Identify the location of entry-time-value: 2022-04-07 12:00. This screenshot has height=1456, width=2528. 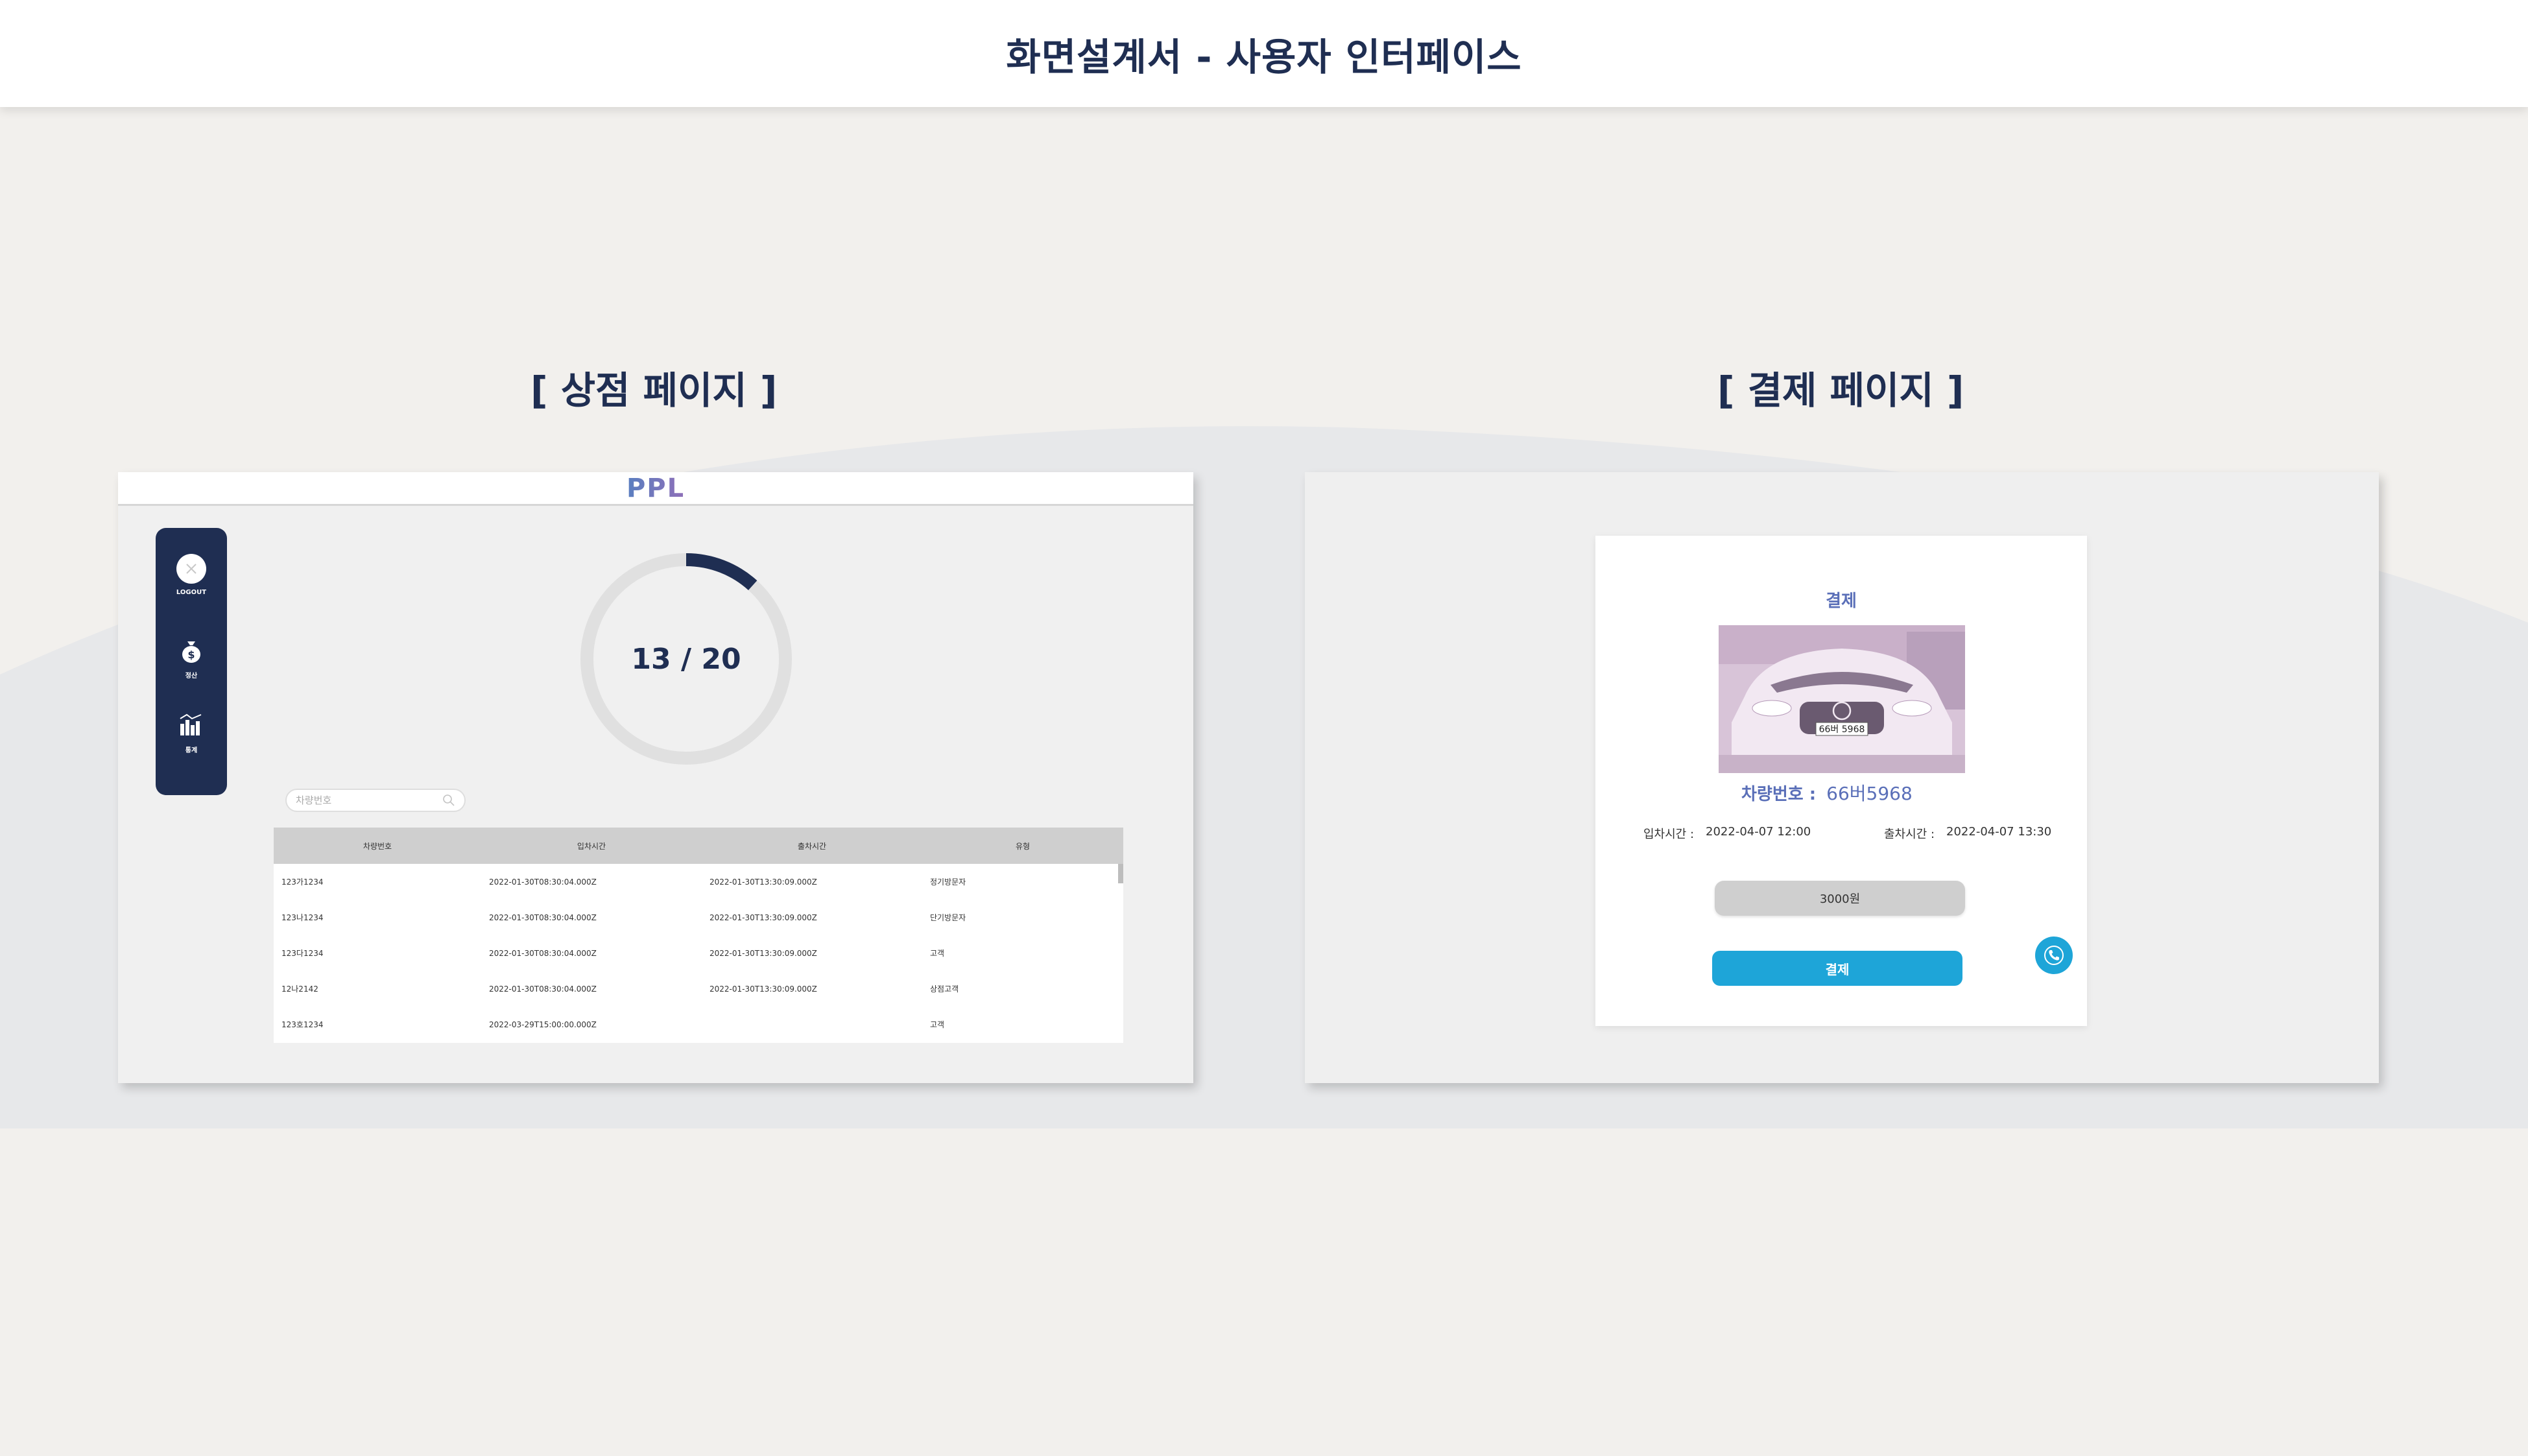
(1758, 832).